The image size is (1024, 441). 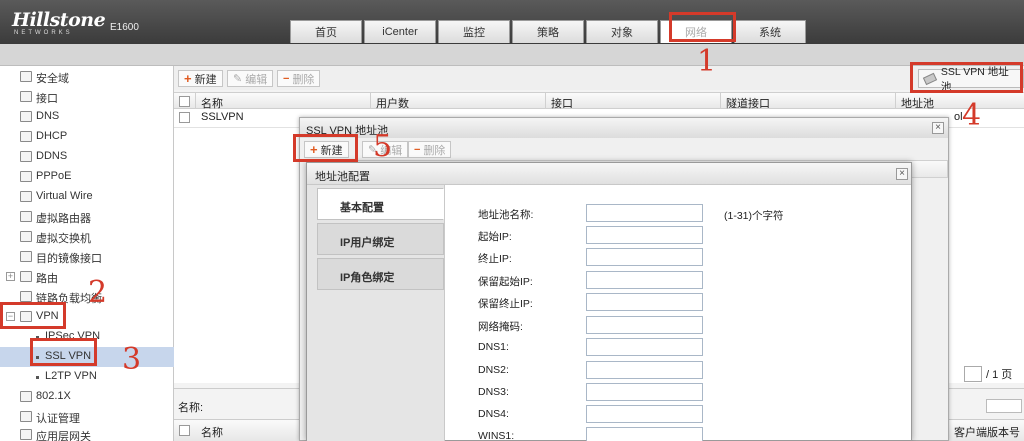 I want to click on annotation-box-pool-new, so click(x=325, y=148).